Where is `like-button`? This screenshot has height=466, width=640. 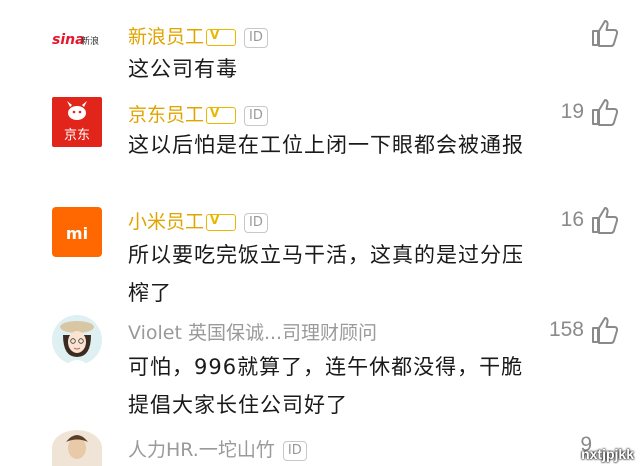
like-button is located at coordinates (602, 33).